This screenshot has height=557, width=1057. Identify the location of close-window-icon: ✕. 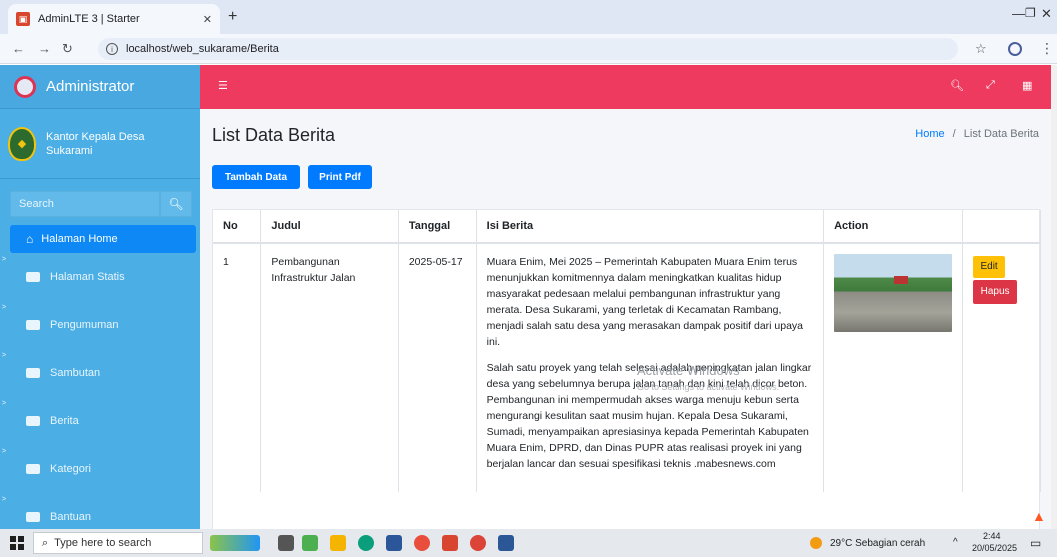
(1046, 14).